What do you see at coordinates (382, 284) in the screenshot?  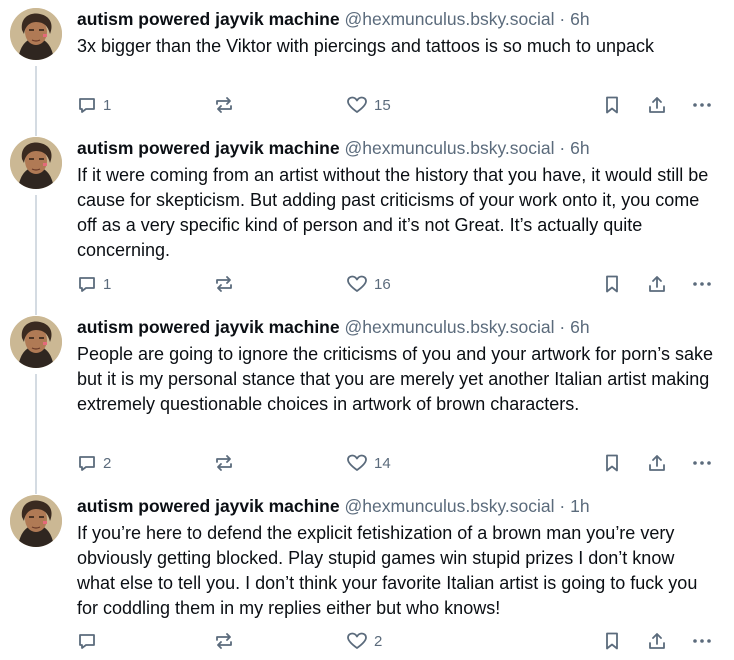 I see `like-count: 16` at bounding box center [382, 284].